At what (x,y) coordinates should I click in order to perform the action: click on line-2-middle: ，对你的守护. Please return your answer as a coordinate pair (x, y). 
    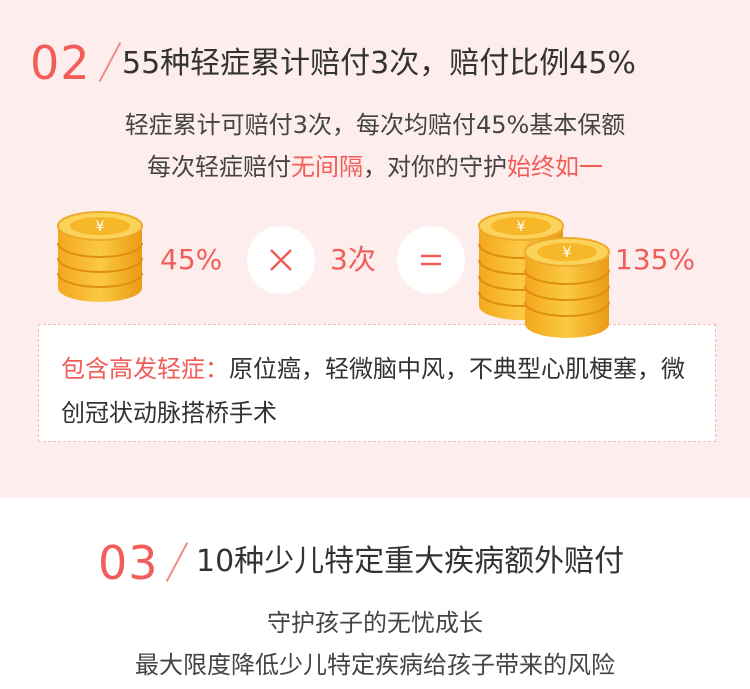
    Looking at the image, I should click on (435, 167).